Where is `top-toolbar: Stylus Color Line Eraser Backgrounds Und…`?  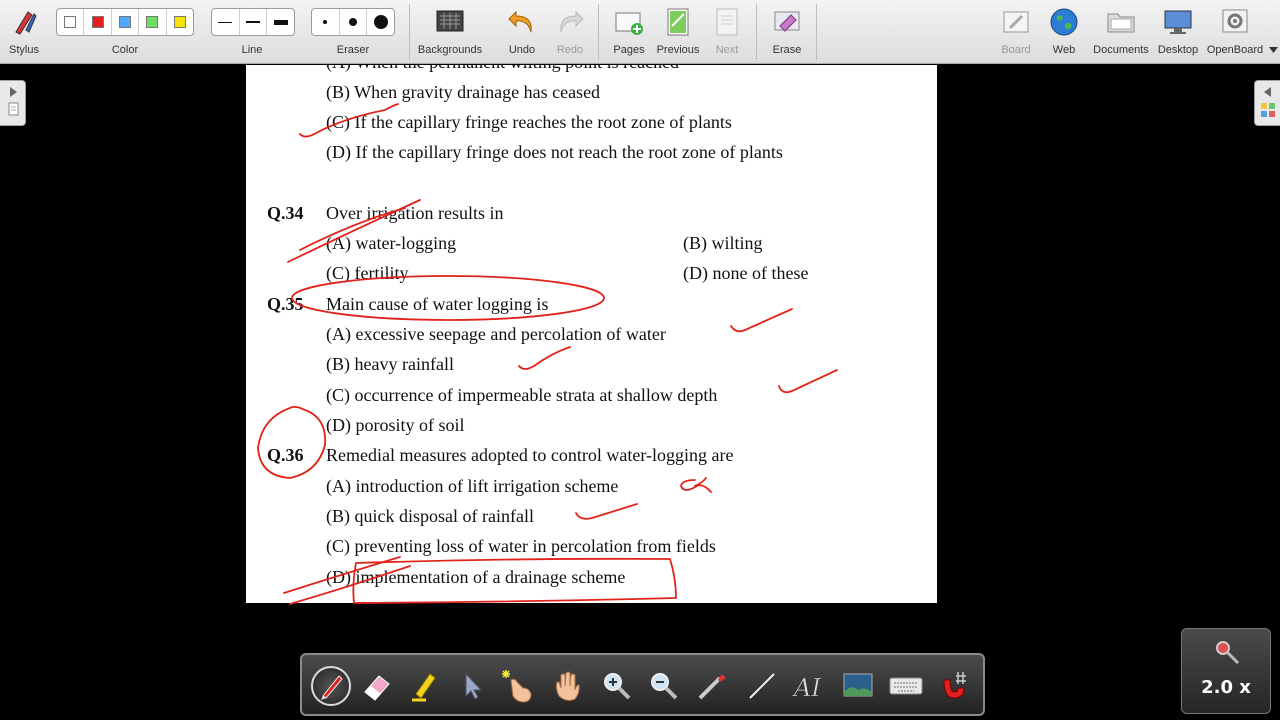 top-toolbar: Stylus Color Line Eraser Backgrounds Und… is located at coordinates (640, 32).